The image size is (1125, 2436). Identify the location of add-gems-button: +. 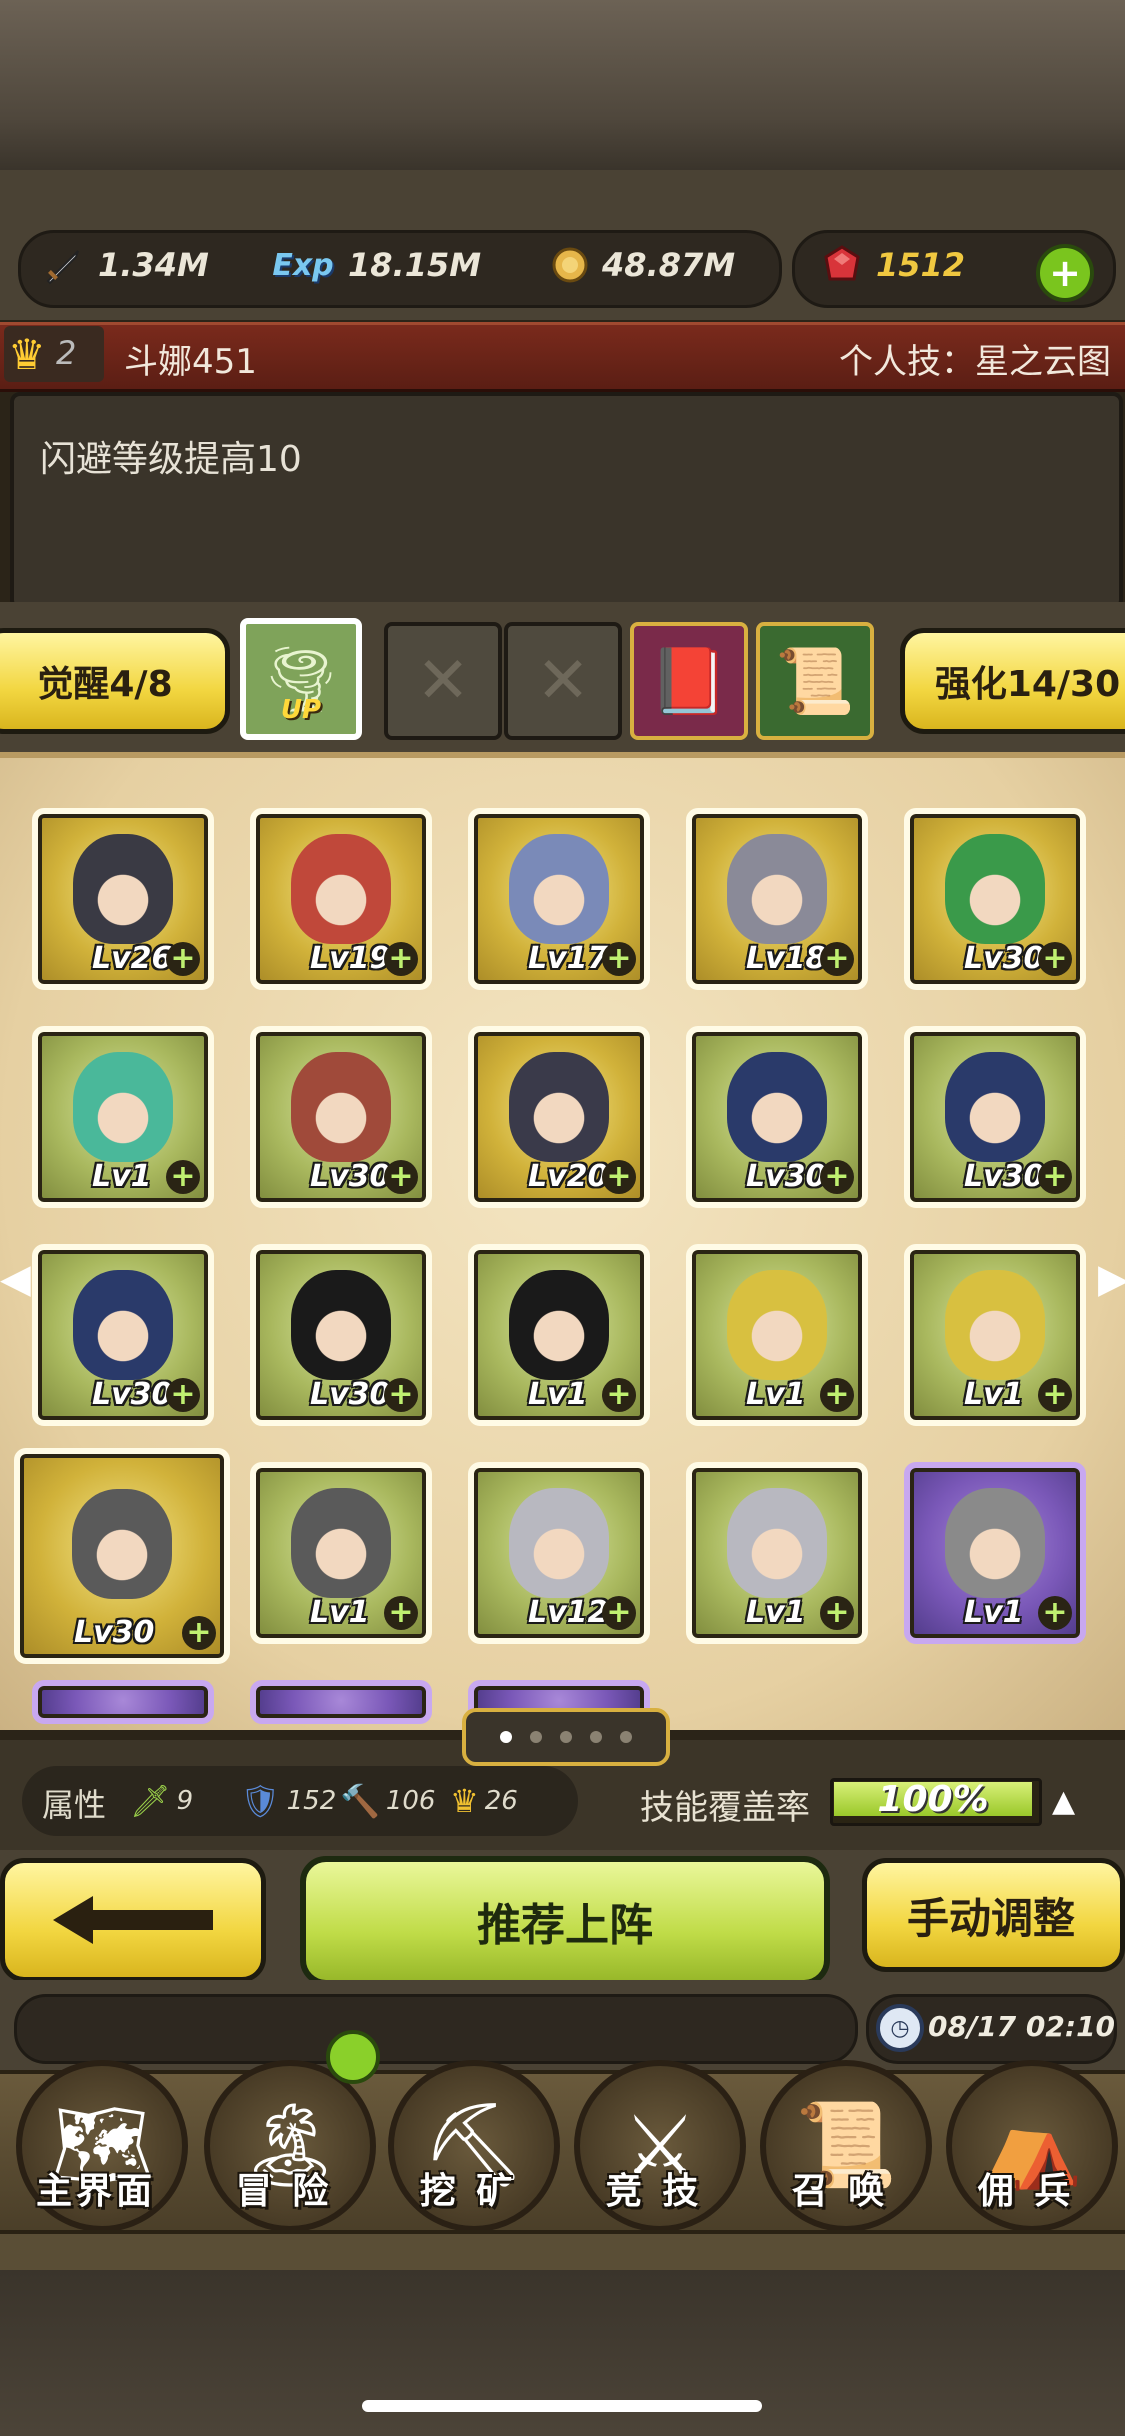
(1065, 273).